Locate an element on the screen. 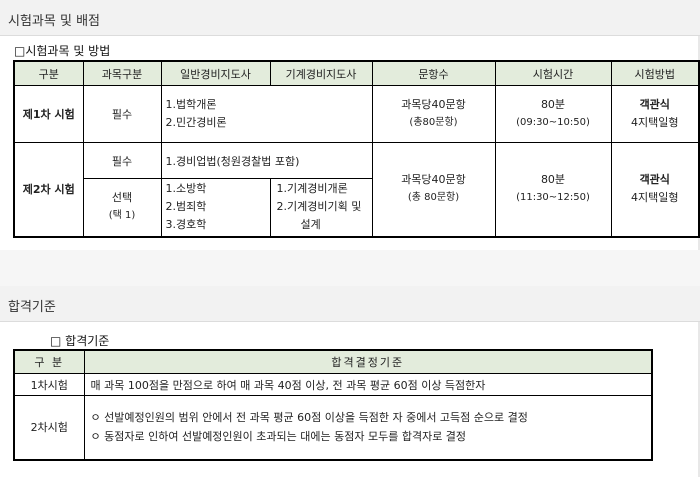 The height and width of the screenshot is (477, 700). subject-item: 1.법학개론 is located at coordinates (191, 104).